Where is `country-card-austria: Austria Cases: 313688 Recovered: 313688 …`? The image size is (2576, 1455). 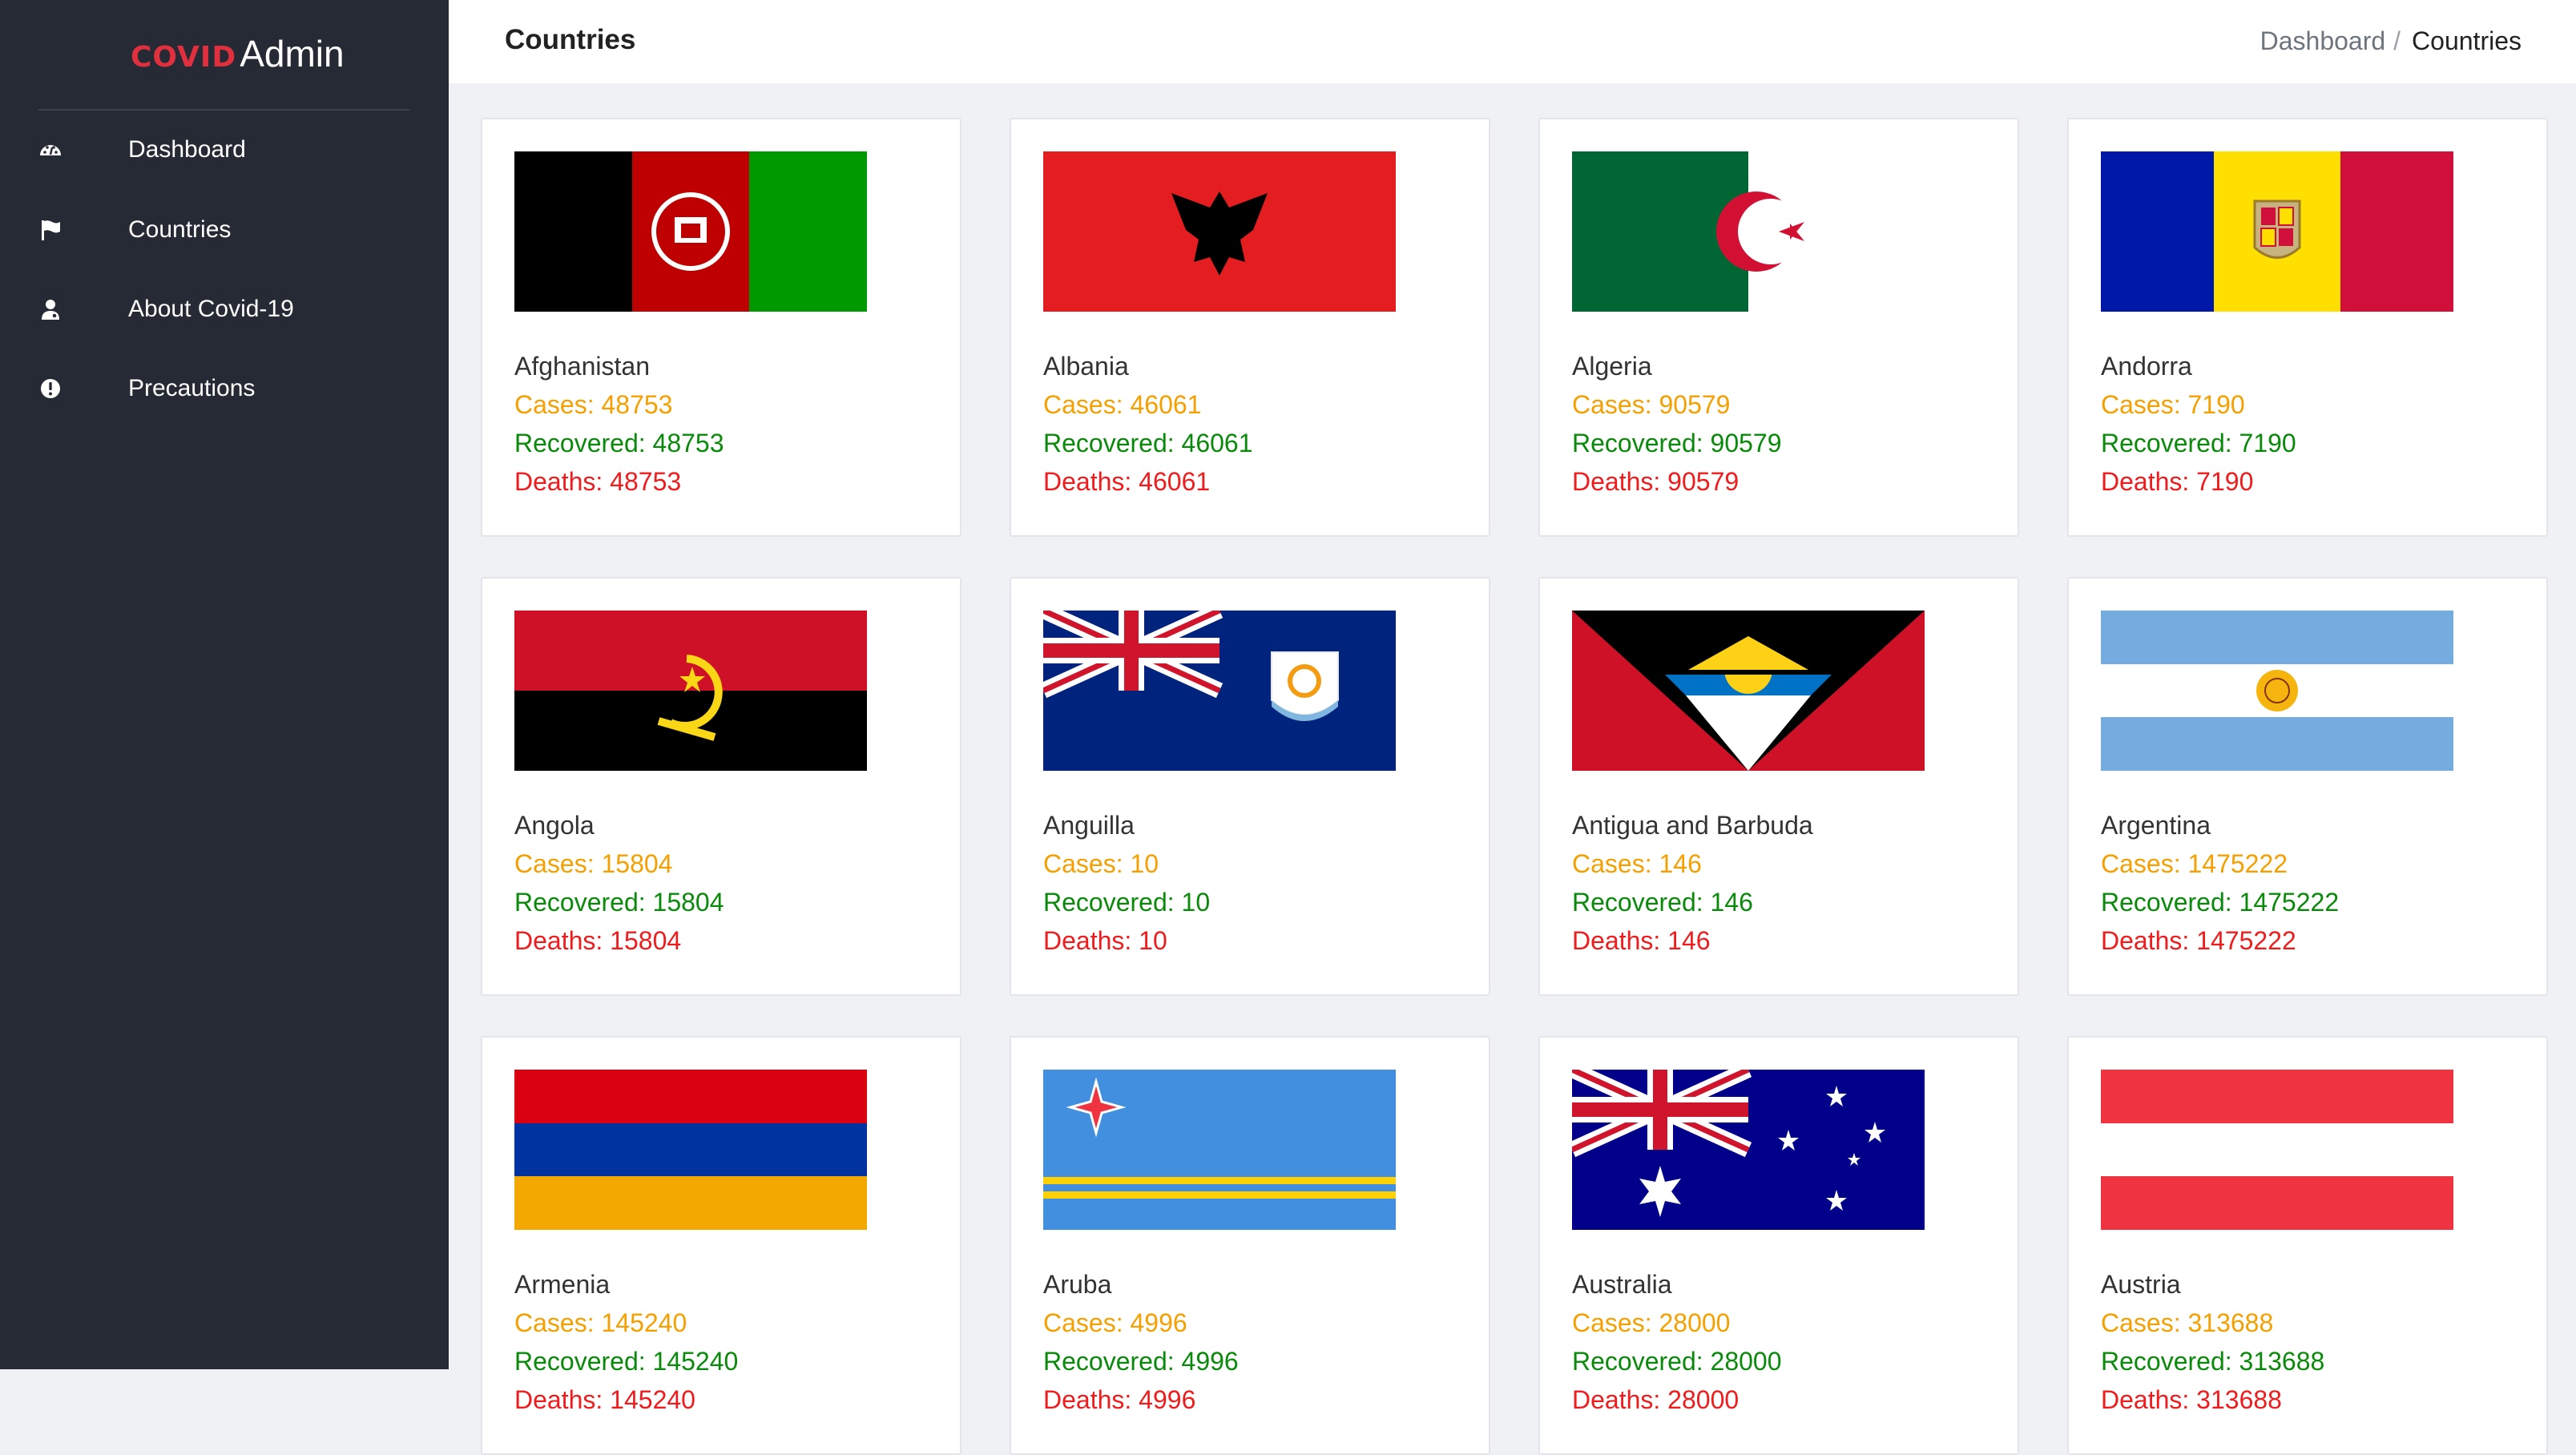 country-card-austria: Austria Cases: 313688 Recovered: 313688 … is located at coordinates (2307, 1245).